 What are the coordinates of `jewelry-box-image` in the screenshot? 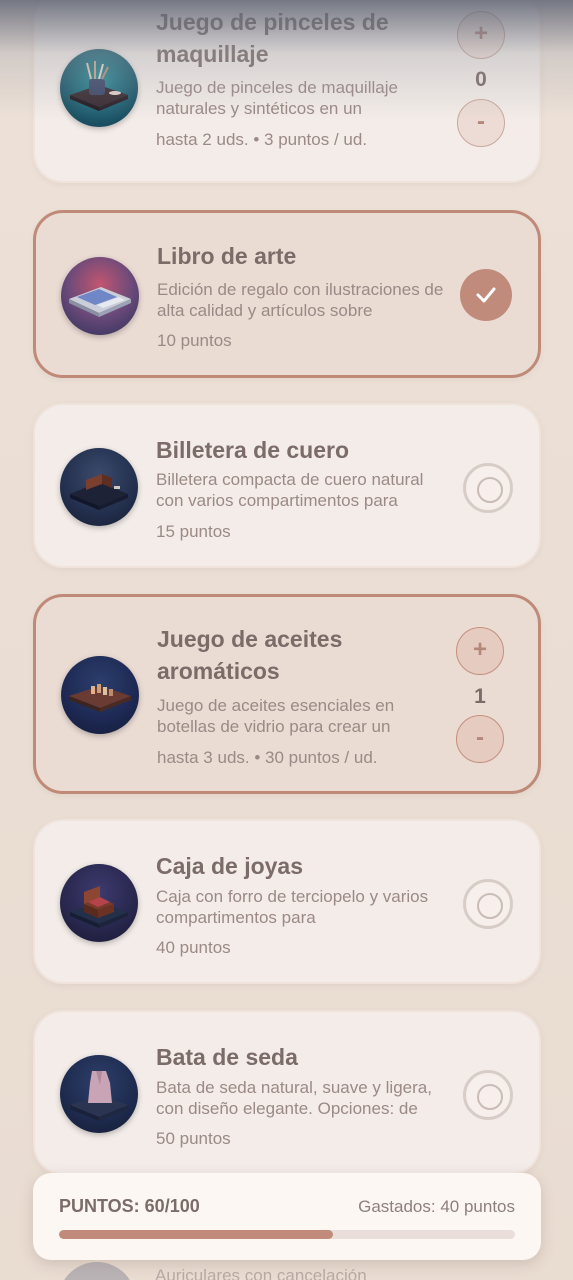 It's located at (99, 903).